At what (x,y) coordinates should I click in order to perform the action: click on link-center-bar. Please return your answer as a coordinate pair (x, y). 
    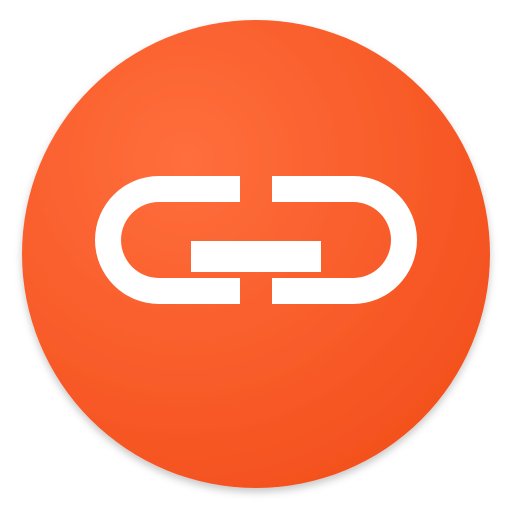
    Looking at the image, I should click on (256, 256).